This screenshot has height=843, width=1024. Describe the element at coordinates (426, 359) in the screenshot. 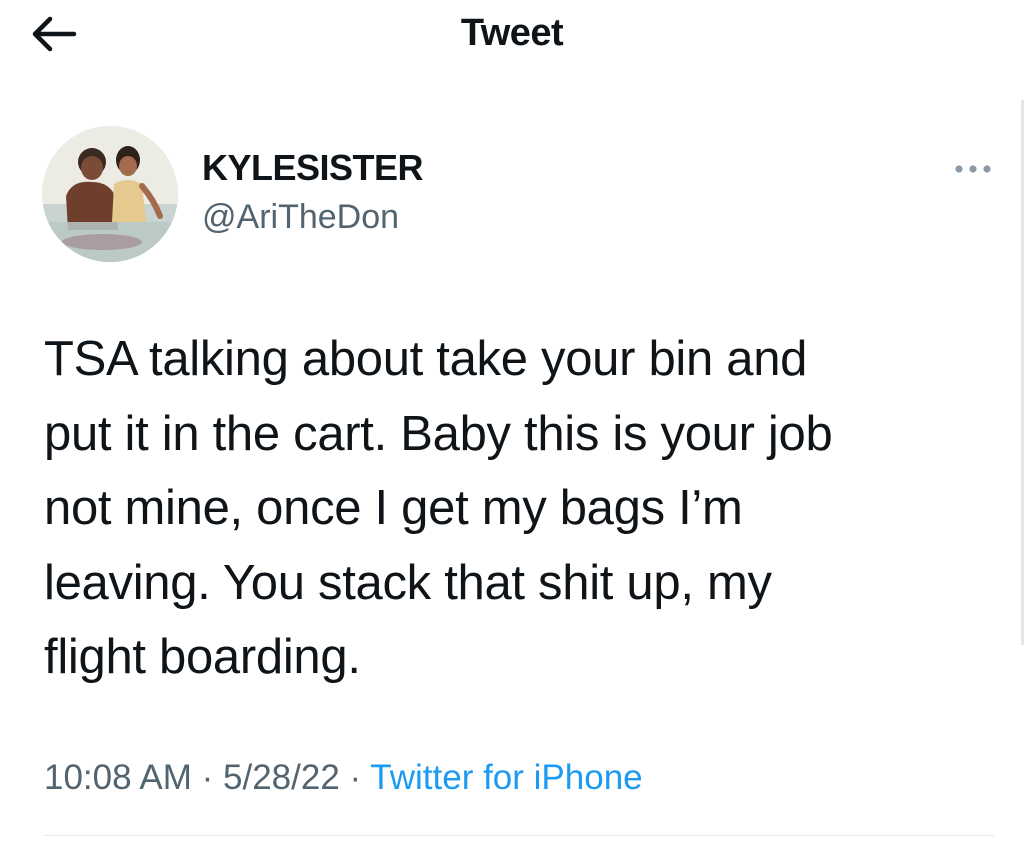

I see `tweet-text-line: TSA talking about take your bin and` at that location.